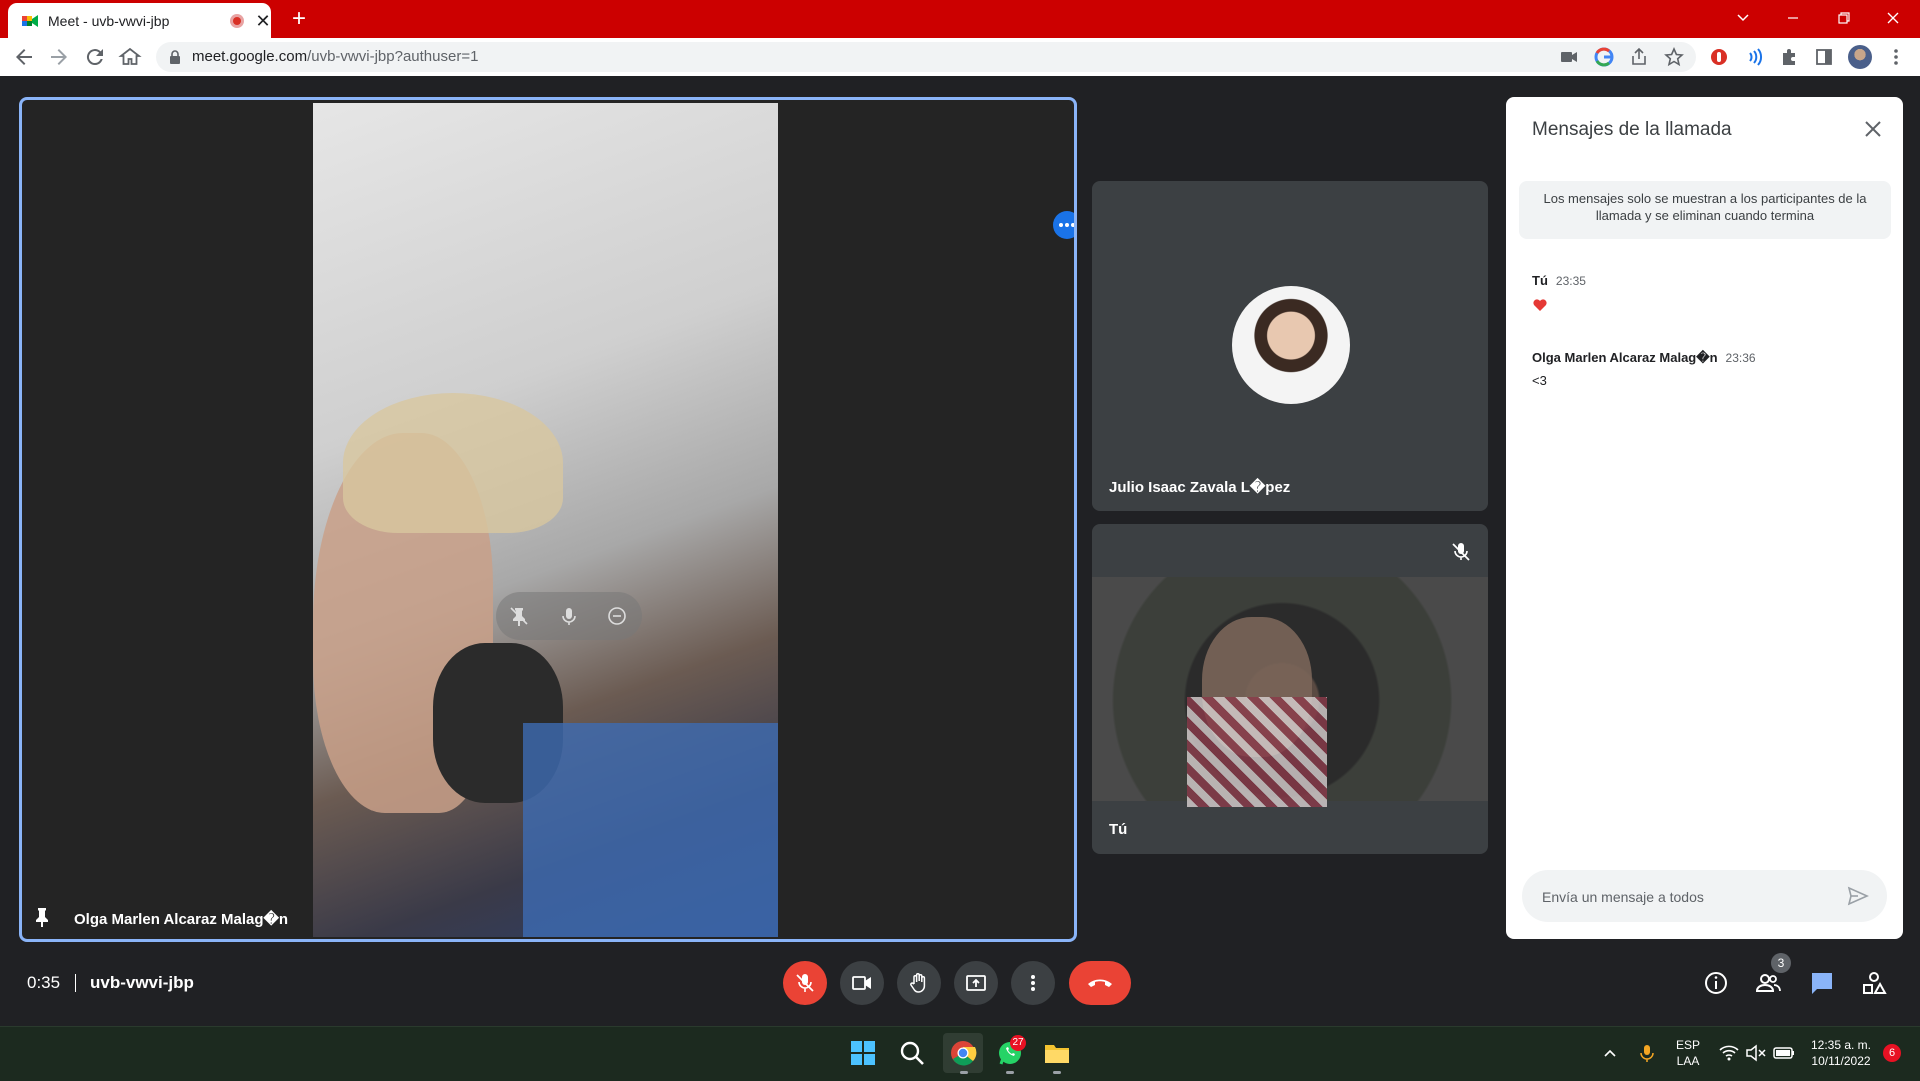 The height and width of the screenshot is (1081, 1920). I want to click on meeting-code: uvb-vwvi-jbp, so click(142, 982).